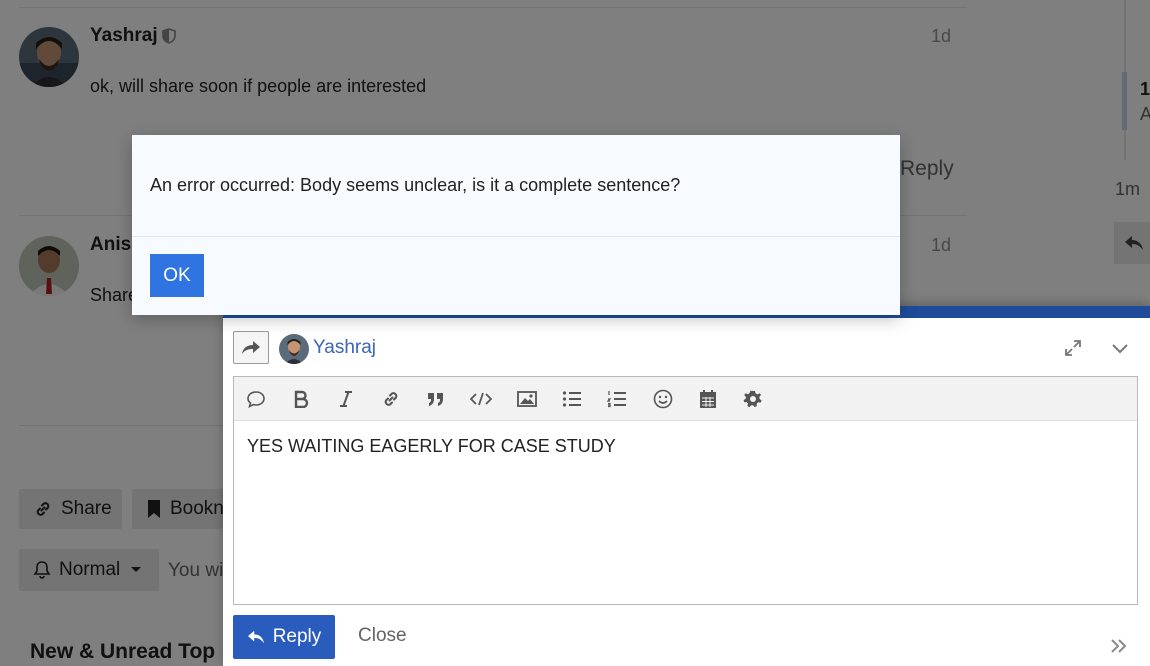 The image size is (1150, 666). Describe the element at coordinates (685, 399) in the screenshot. I see `editor-toolbar` at that location.